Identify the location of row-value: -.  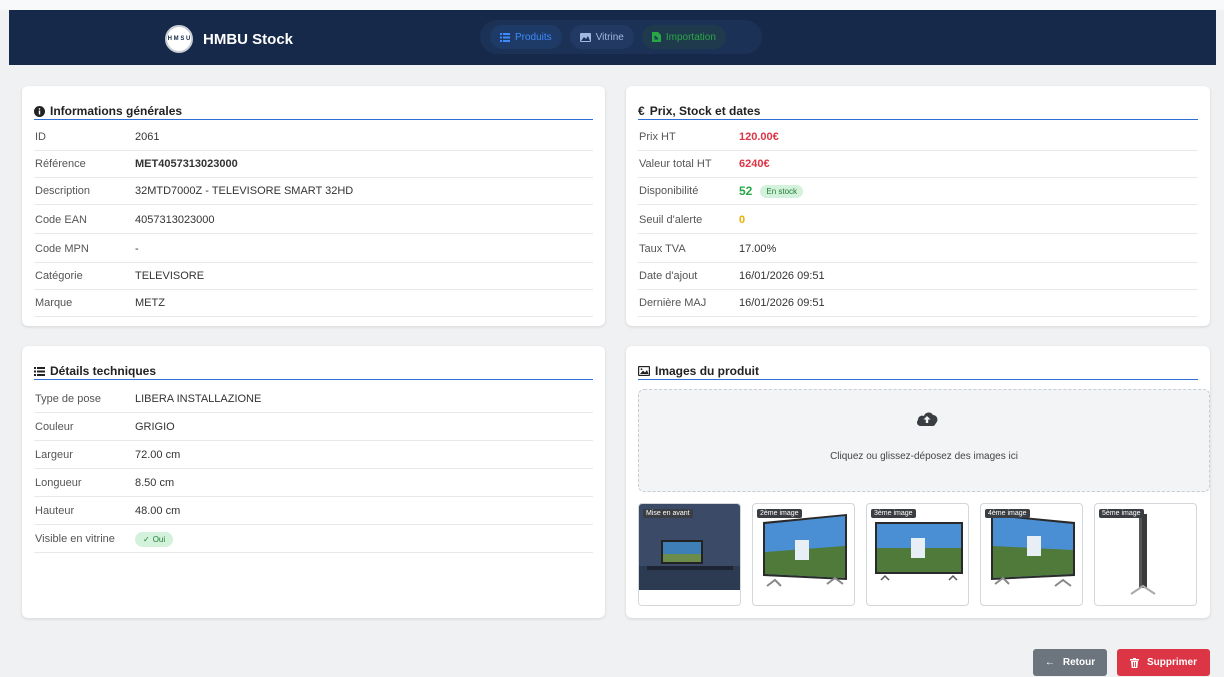
(137, 249).